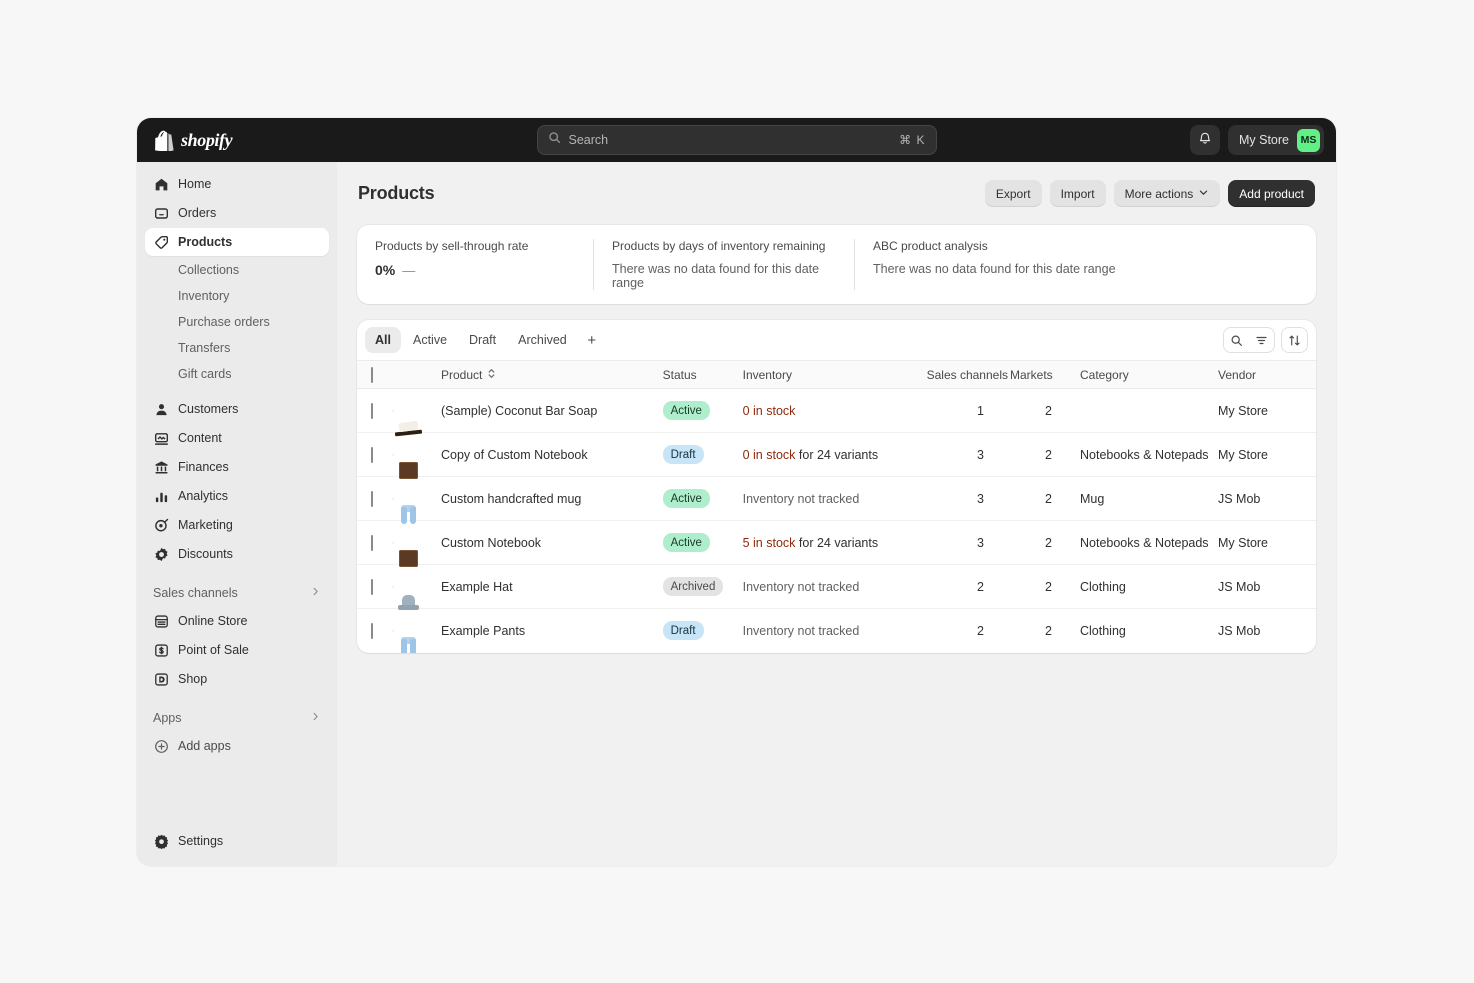  I want to click on product-name: Copy of Custom Notebook, so click(514, 455).